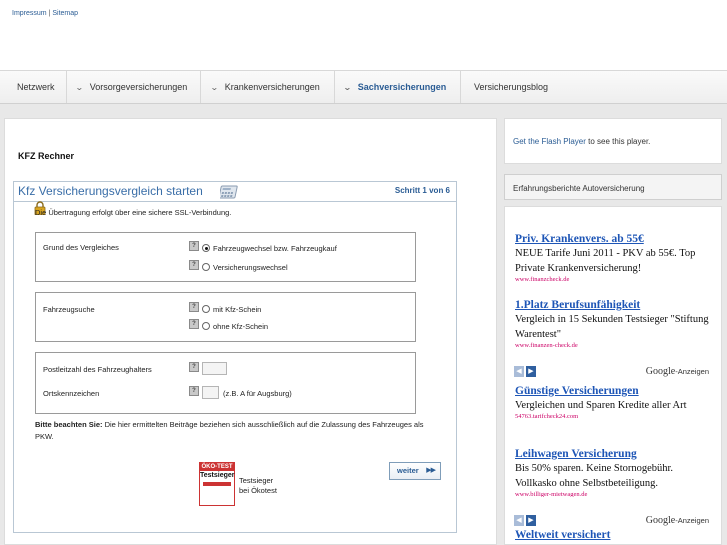  I want to click on weiter-button: weiter ▶▶, so click(415, 471).